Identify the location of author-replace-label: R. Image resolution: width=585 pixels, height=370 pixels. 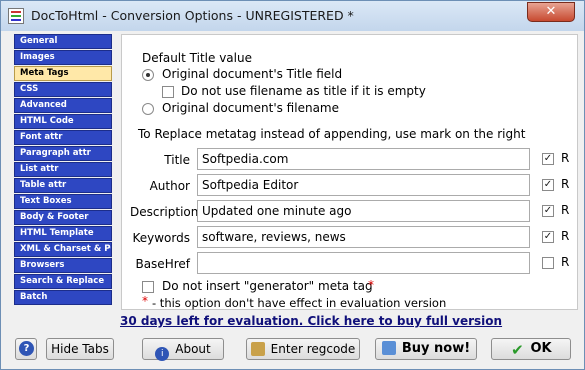
(565, 184).